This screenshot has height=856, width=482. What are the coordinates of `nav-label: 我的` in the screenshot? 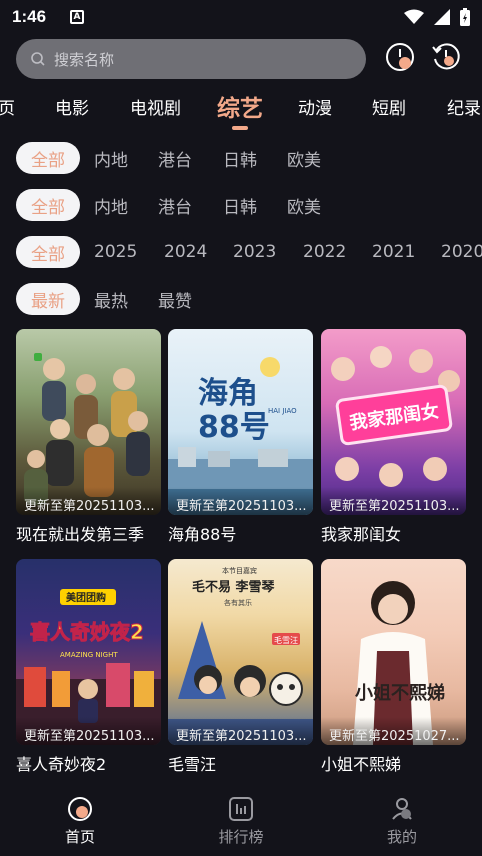 It's located at (401, 837).